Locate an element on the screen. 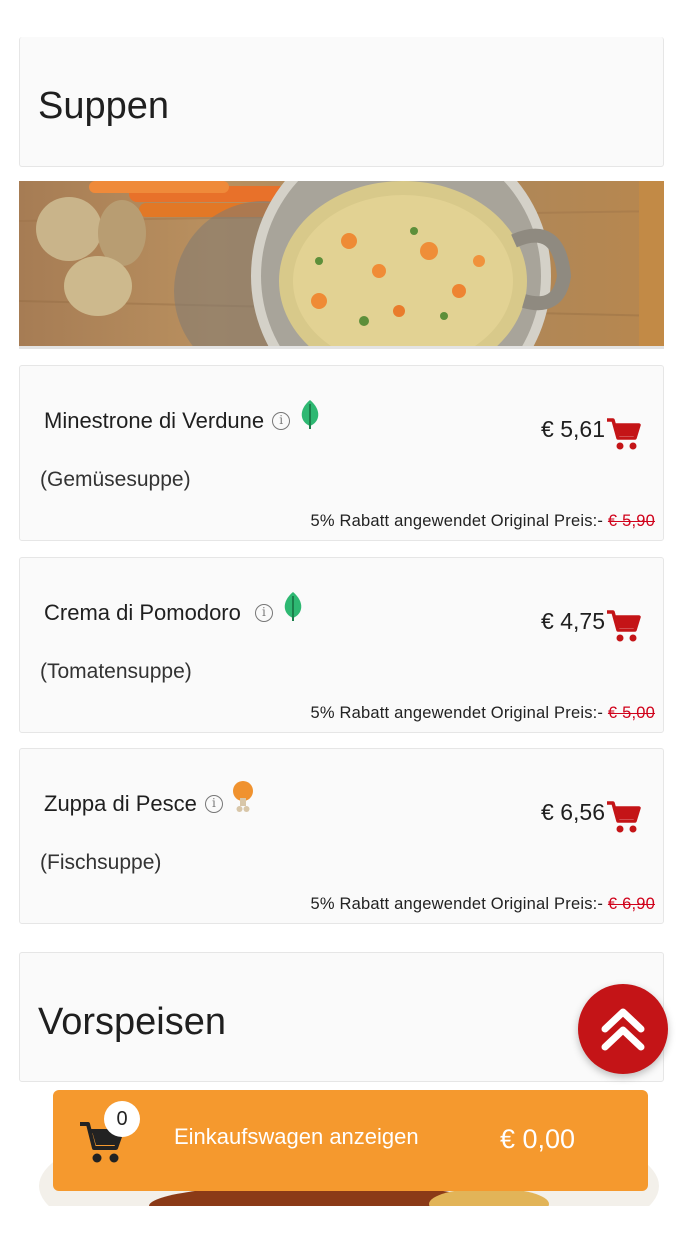  item-name: Zuppa di Pesce is located at coordinates (120, 803).